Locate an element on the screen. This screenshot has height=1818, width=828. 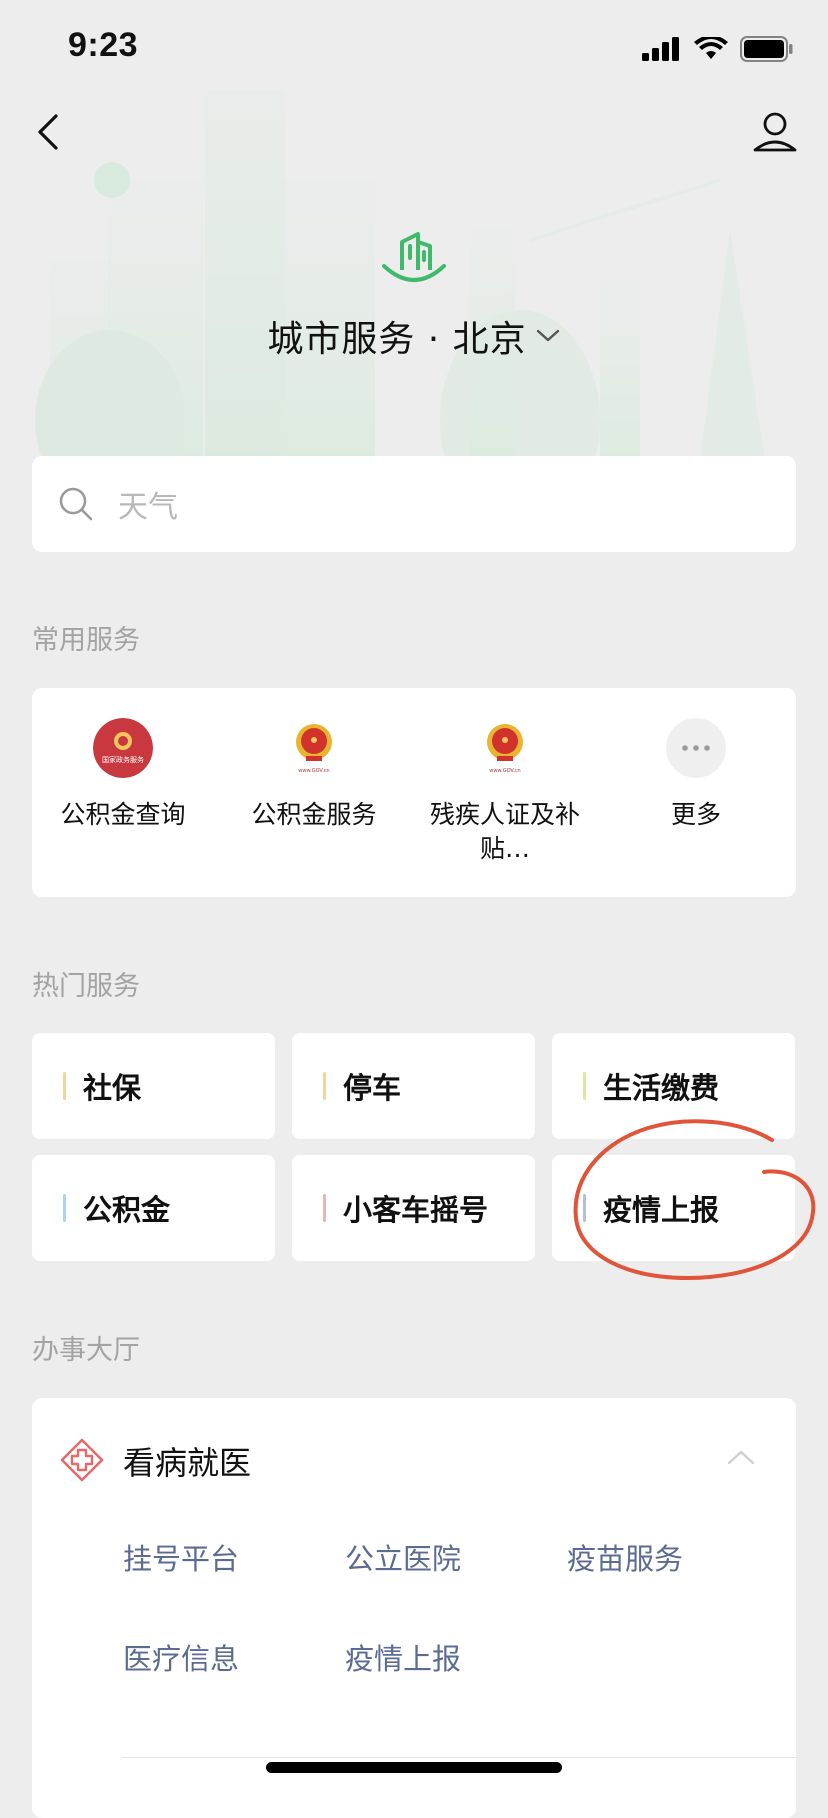
hot-service-tile: 公积金 is located at coordinates (153, 1208).